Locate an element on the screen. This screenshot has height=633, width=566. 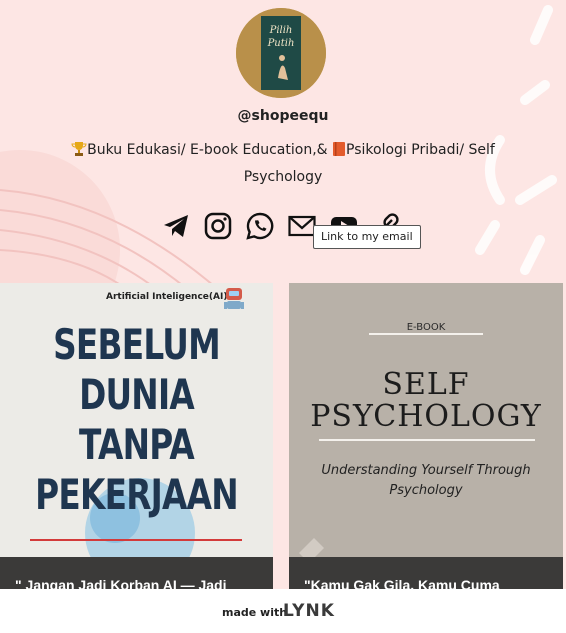
cover-line: PEKERJAAN is located at coordinates (136, 494).